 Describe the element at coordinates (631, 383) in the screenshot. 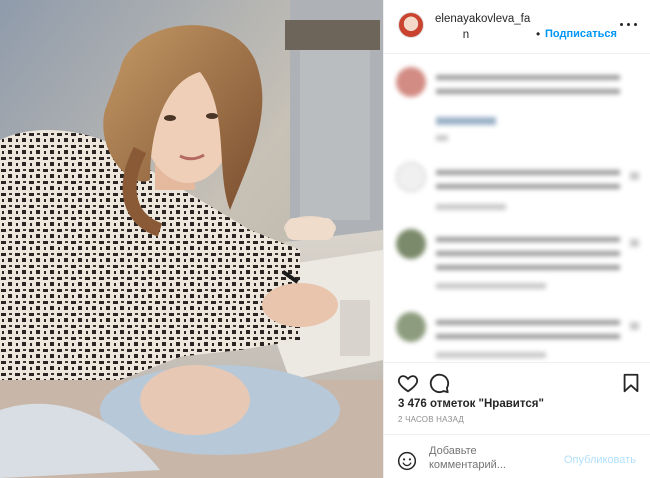

I see `bookmark-icon` at that location.